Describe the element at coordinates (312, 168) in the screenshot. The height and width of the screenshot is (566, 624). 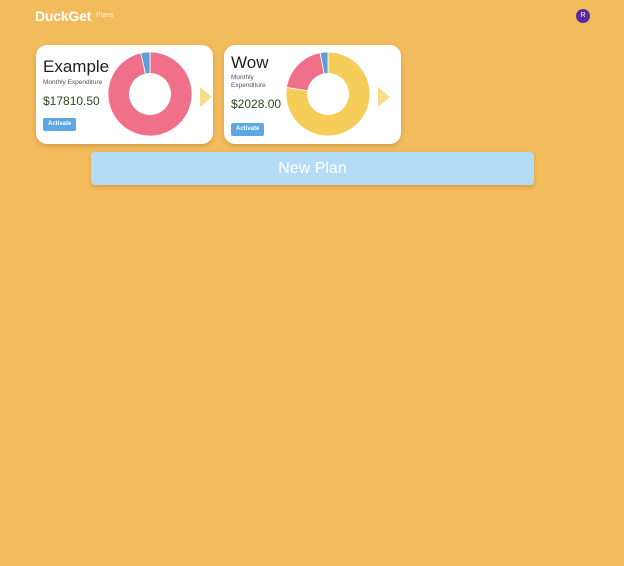
I see `new-plan-button: New Plan` at that location.